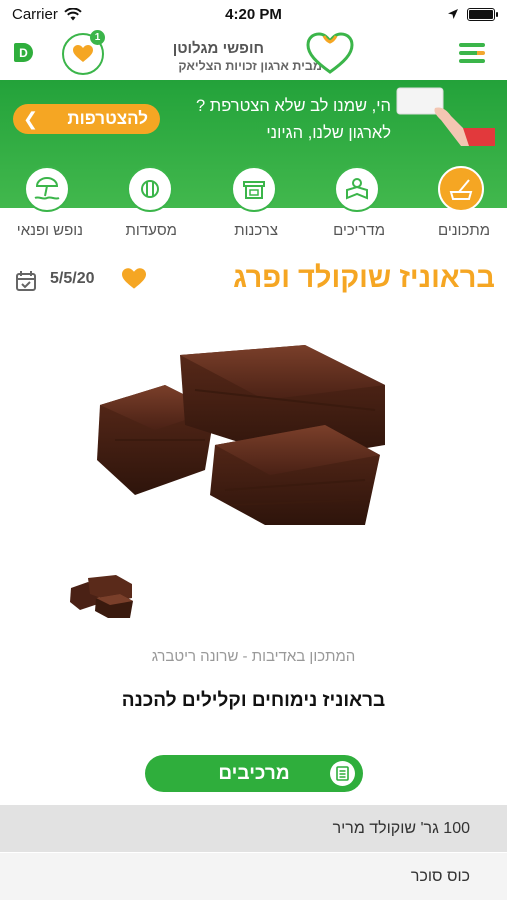  What do you see at coordinates (453, 14) in the screenshot?
I see `location-arrow-icon` at bounding box center [453, 14].